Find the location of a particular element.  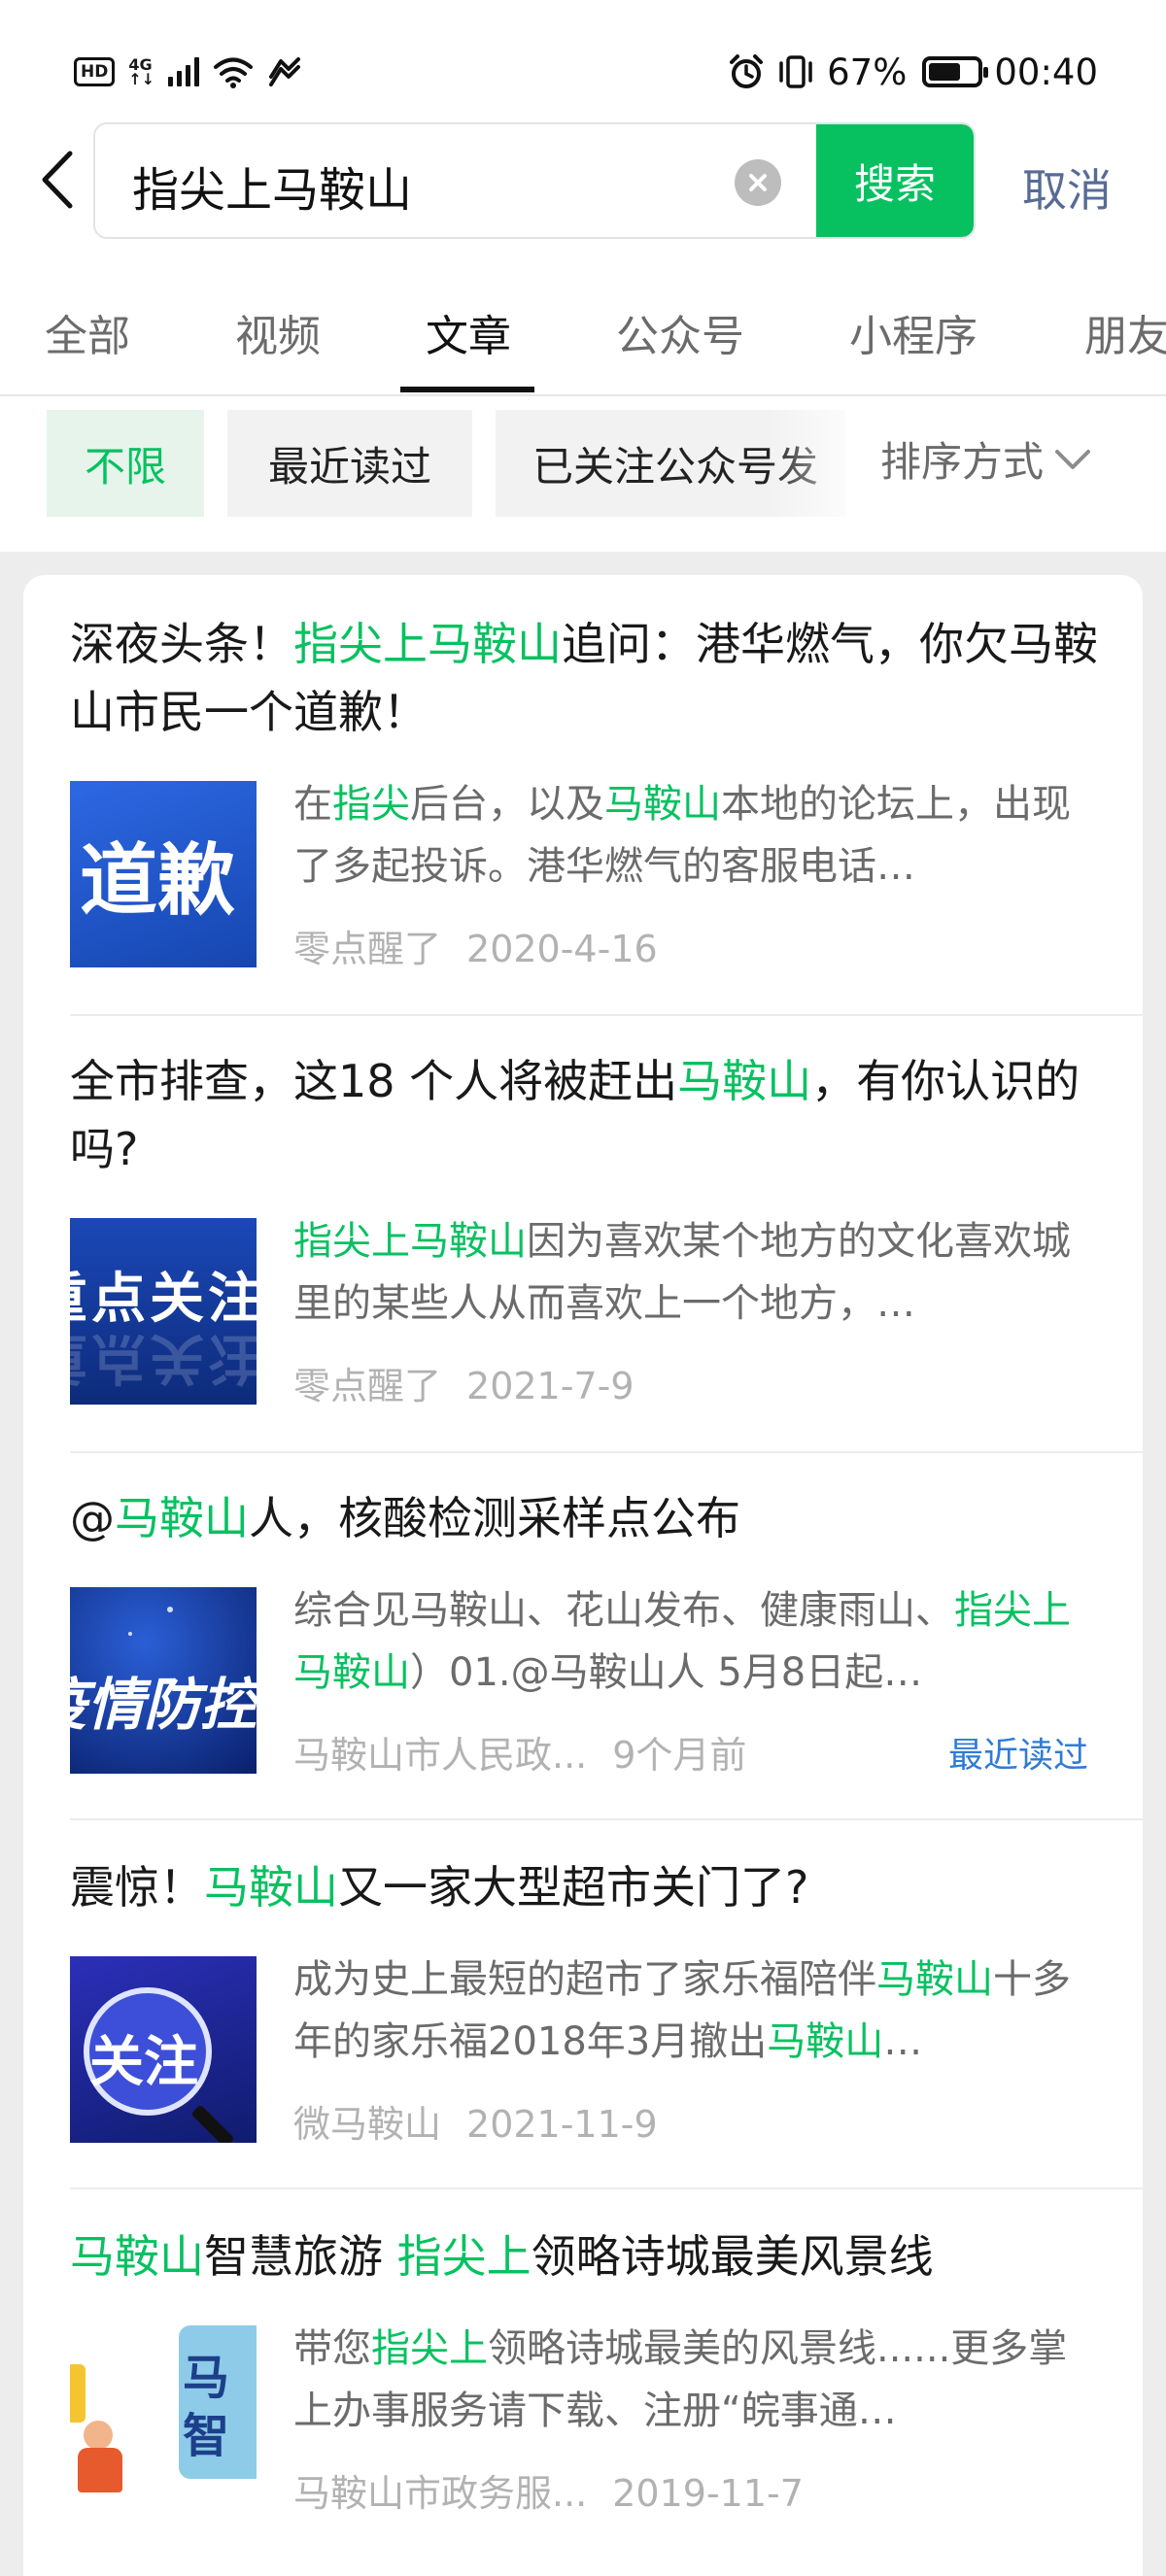

result-meta: 零点醒了 2020-4-16 is located at coordinates (475, 945).